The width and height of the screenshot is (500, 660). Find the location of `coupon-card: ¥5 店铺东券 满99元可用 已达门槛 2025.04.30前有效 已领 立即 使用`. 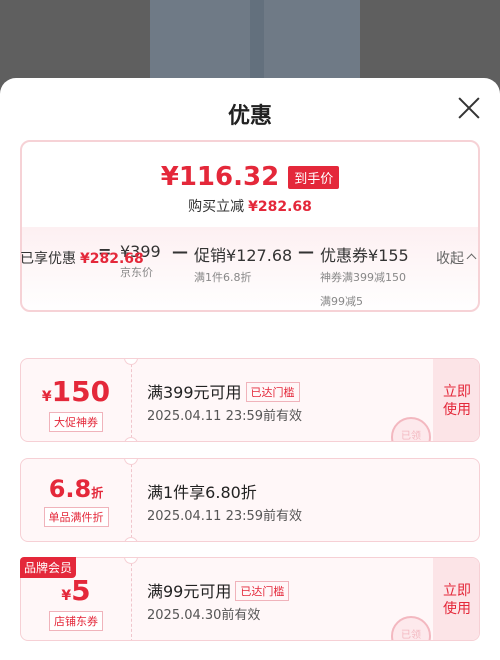

coupon-card: ¥5 店铺东券 满99元可用 已达门槛 2025.04.30前有效 已领 立即 使用 is located at coordinates (250, 599).